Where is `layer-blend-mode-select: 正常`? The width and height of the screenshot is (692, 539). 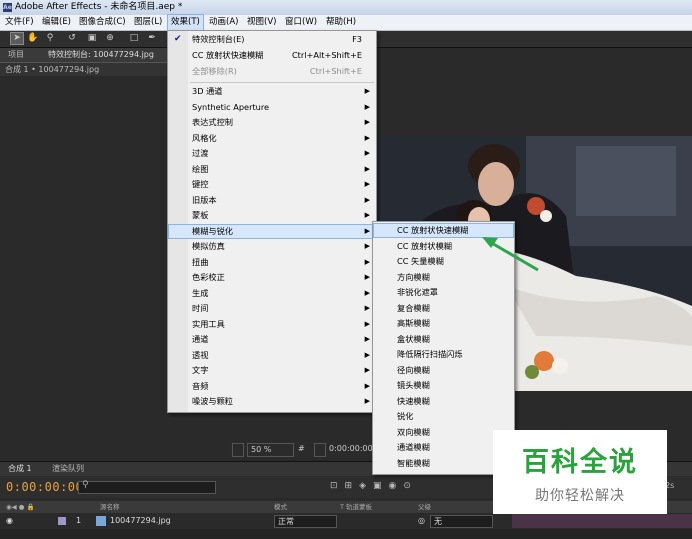
layer-blend-mode-select: 正常 is located at coordinates (305, 521).